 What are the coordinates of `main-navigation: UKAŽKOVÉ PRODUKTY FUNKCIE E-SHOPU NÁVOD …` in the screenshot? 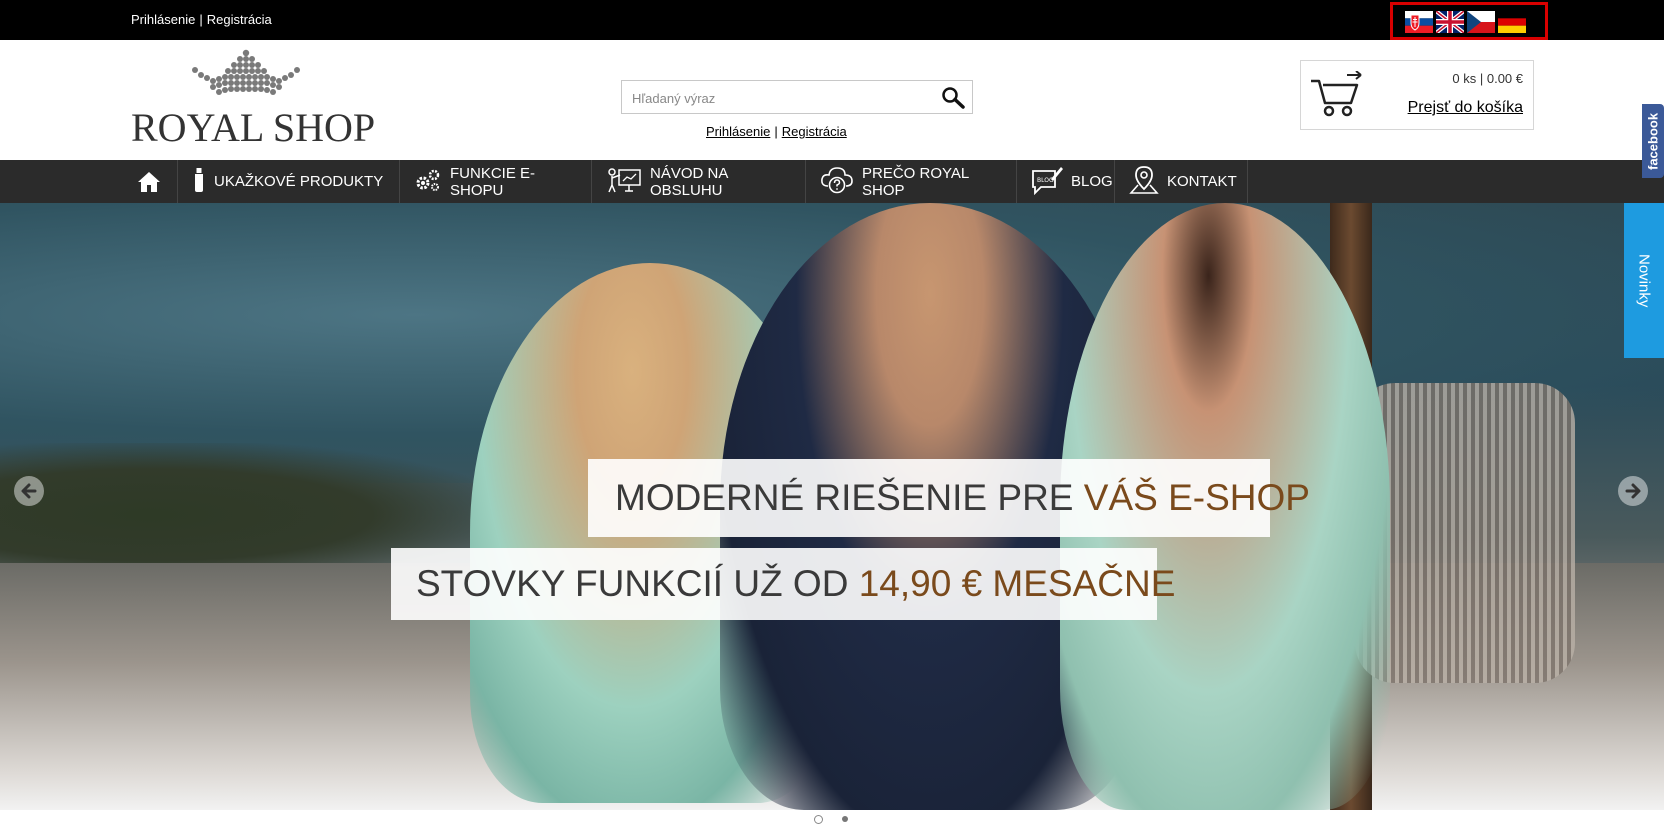 It's located at (832, 181).